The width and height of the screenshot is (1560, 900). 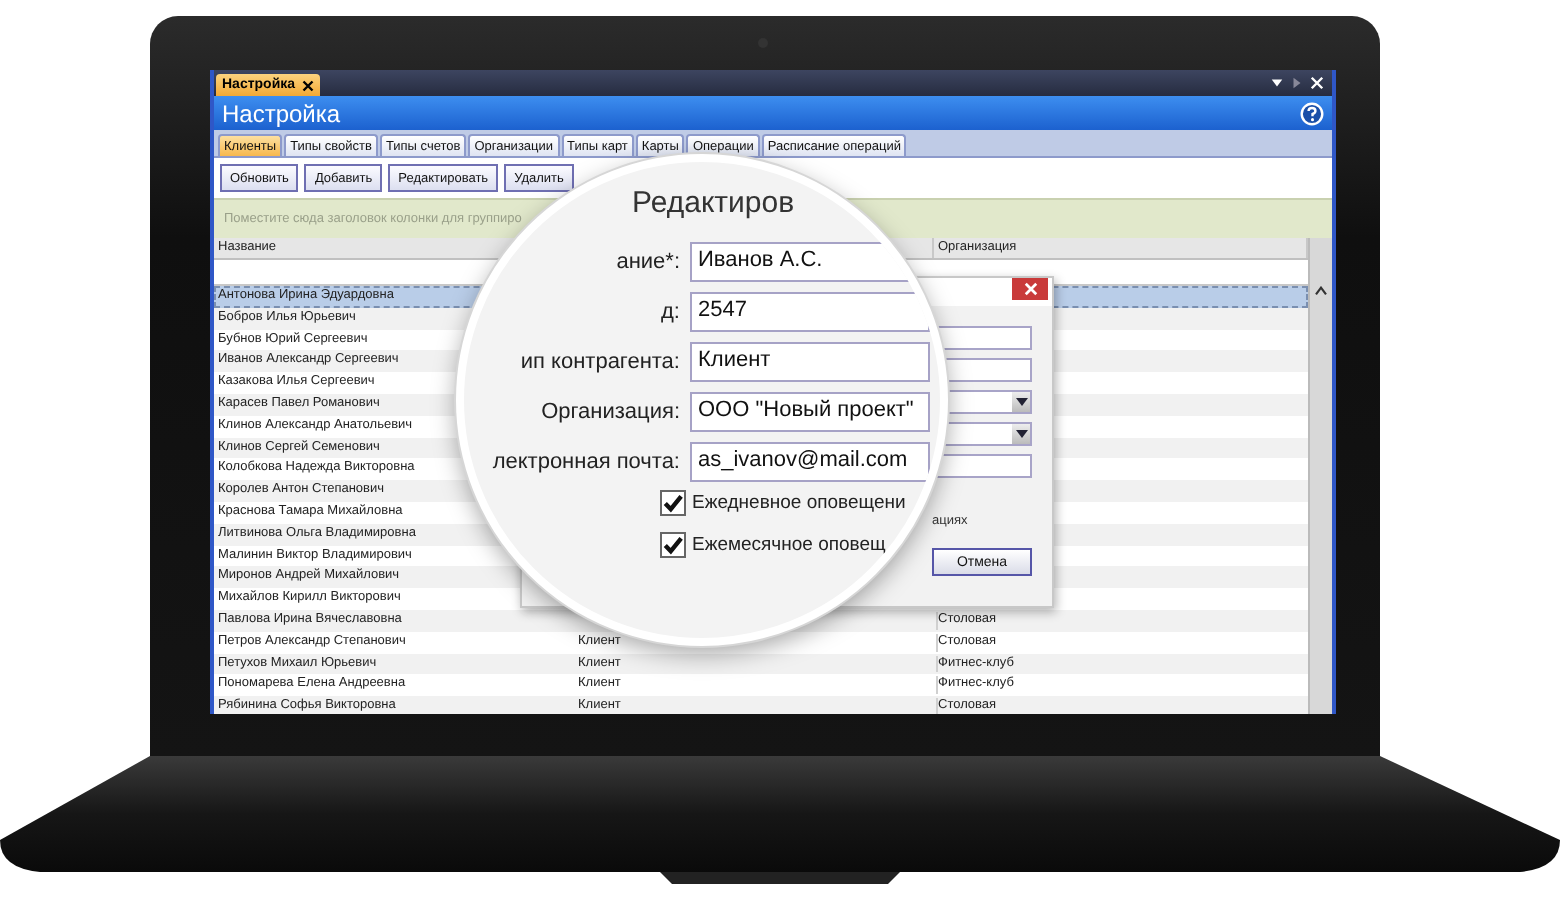 What do you see at coordinates (599, 362) in the screenshot?
I see `field-label: ип контрагента:` at bounding box center [599, 362].